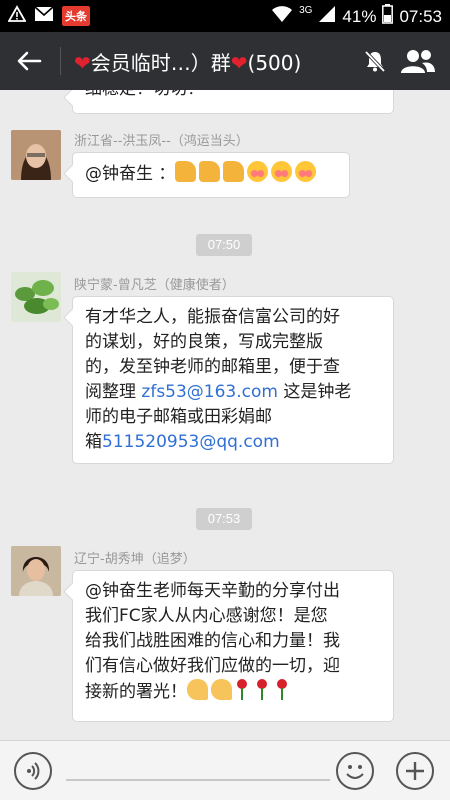 This screenshot has width=450, height=800. I want to click on message-line: 的，发至钟老师的邮箱里，便于查, so click(212, 367).